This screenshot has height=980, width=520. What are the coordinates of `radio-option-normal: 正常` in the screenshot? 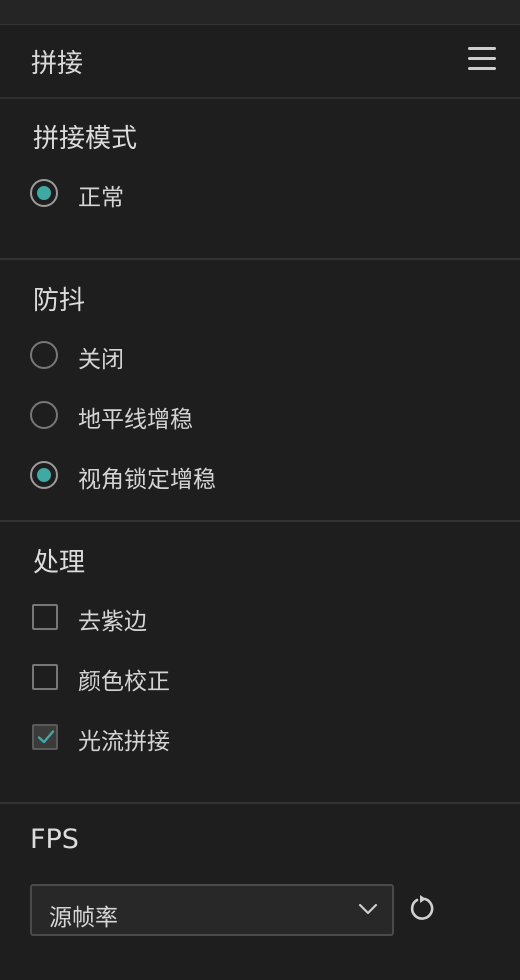 It's located at (190, 195).